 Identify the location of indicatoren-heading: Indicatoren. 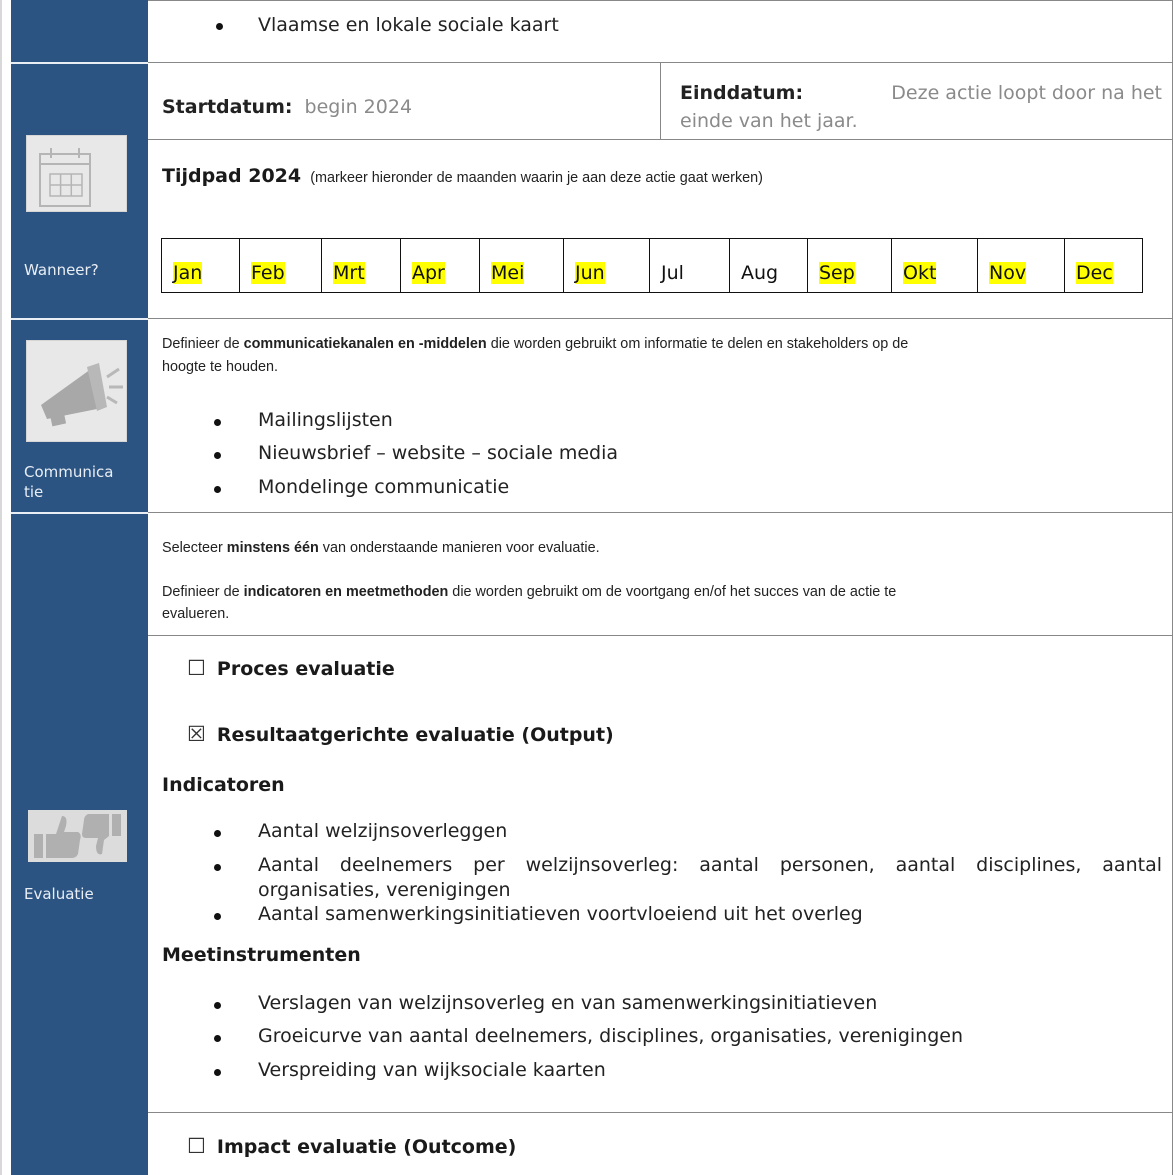
(223, 785).